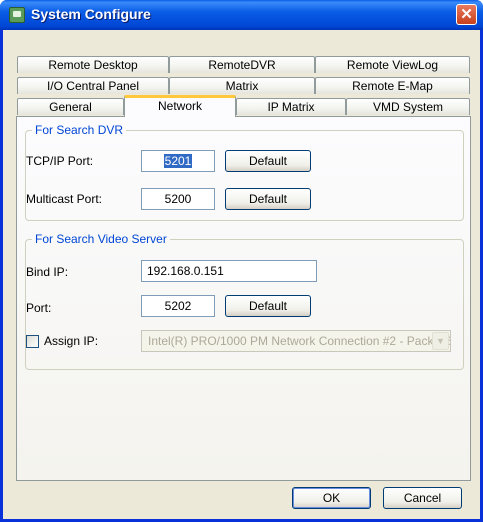  I want to click on multicast-port-default-button: Default, so click(268, 199).